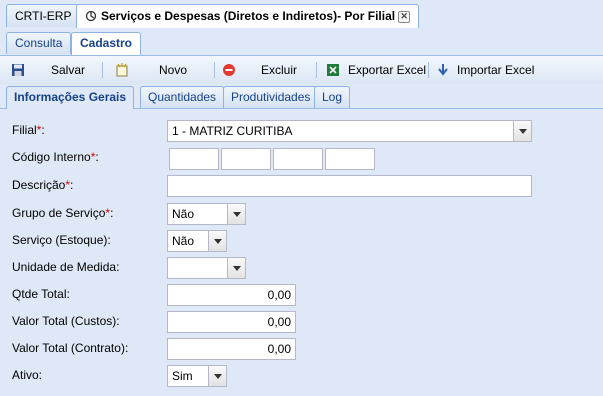 This screenshot has height=396, width=603. I want to click on tab-label: Informações Gerais, so click(70, 97).